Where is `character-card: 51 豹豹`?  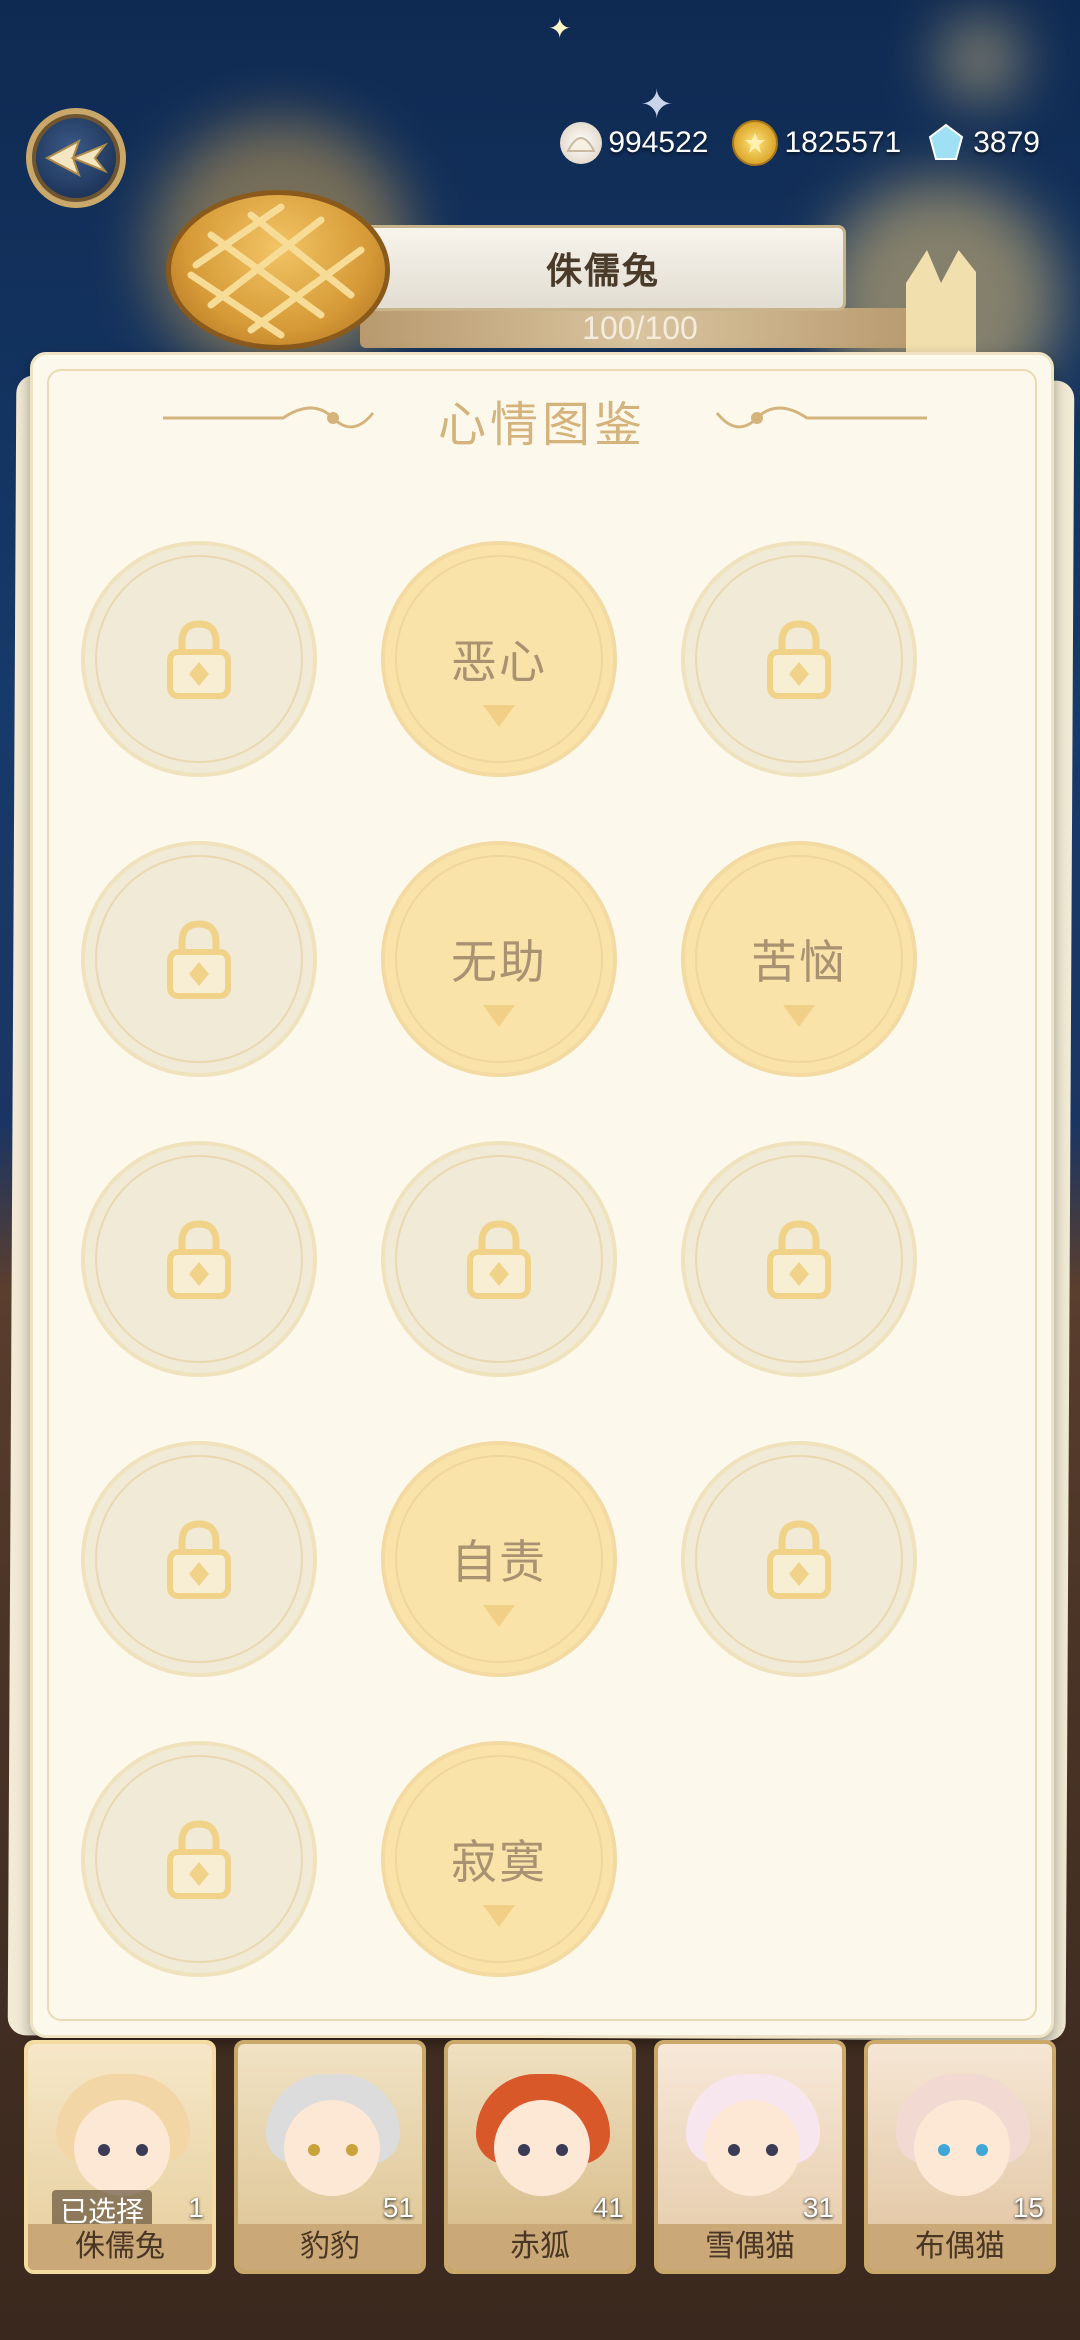 character-card: 51 豹豹 is located at coordinates (330, 2157).